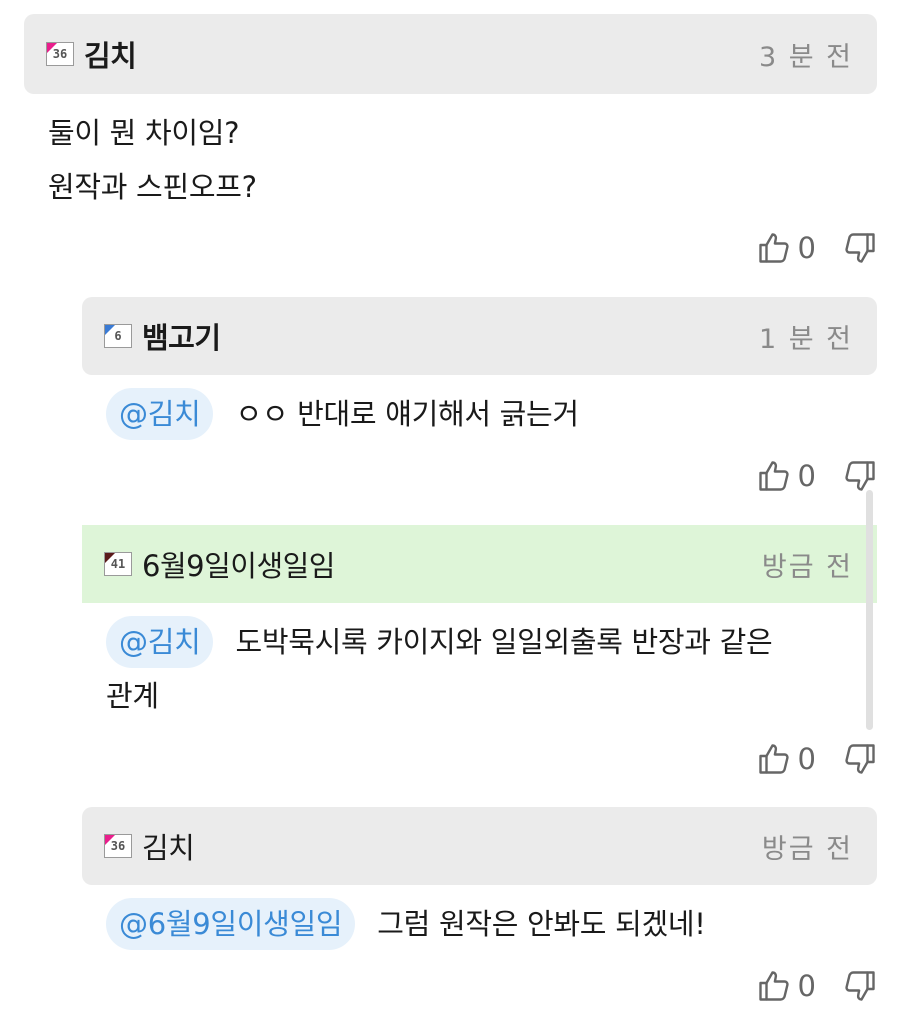 The width and height of the screenshot is (900, 1034). What do you see at coordinates (144, 133) in the screenshot?
I see `comment-text-line: 둘이 뭔 차이임?` at bounding box center [144, 133].